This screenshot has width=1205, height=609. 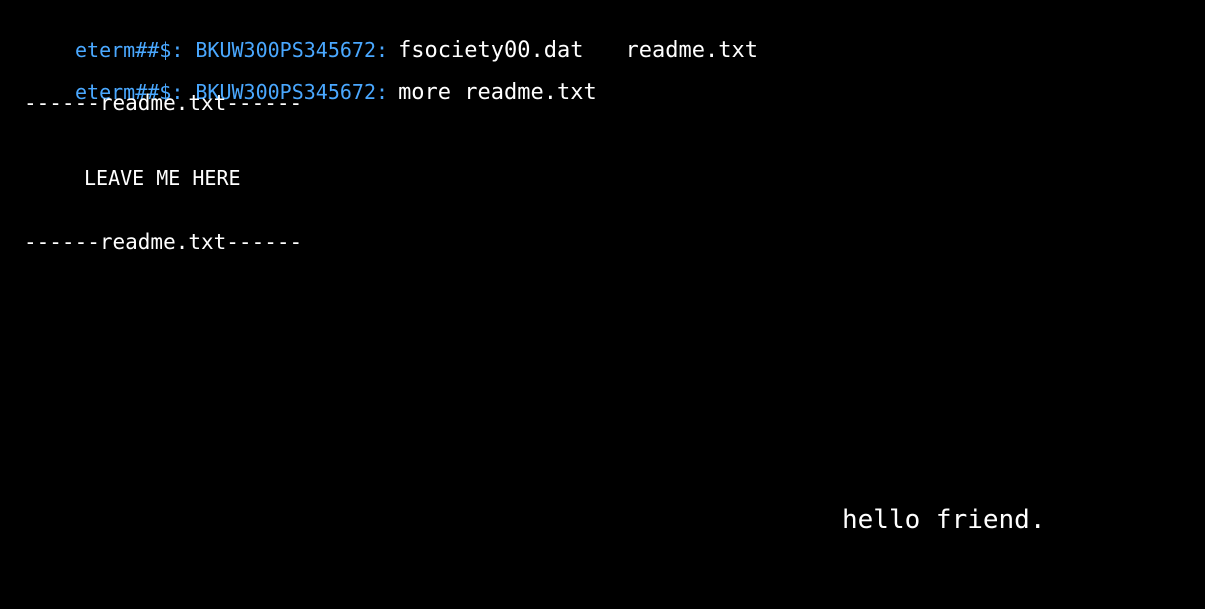 I want to click on file-content: LEAVE ME HERE, so click(x=162, y=178).